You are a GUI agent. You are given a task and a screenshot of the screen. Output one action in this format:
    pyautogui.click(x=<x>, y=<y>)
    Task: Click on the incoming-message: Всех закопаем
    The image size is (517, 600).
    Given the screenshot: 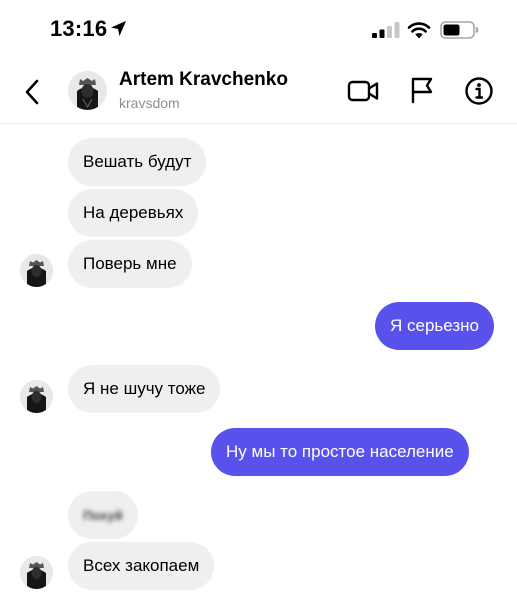 What is the action you would take?
    pyautogui.click(x=141, y=566)
    